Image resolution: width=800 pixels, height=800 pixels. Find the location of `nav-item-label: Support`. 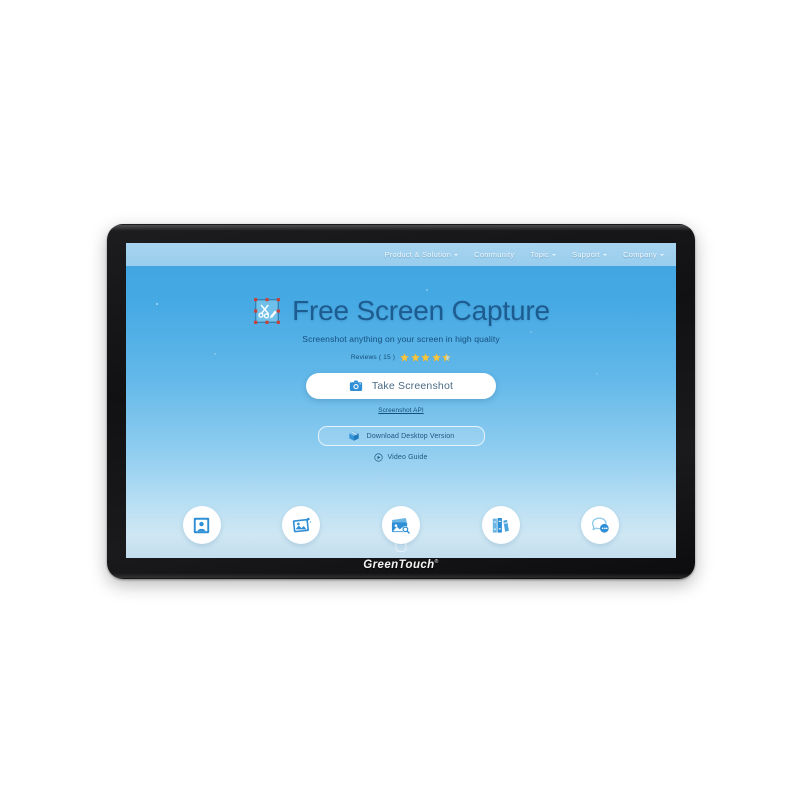

nav-item-label: Support is located at coordinates (586, 254).